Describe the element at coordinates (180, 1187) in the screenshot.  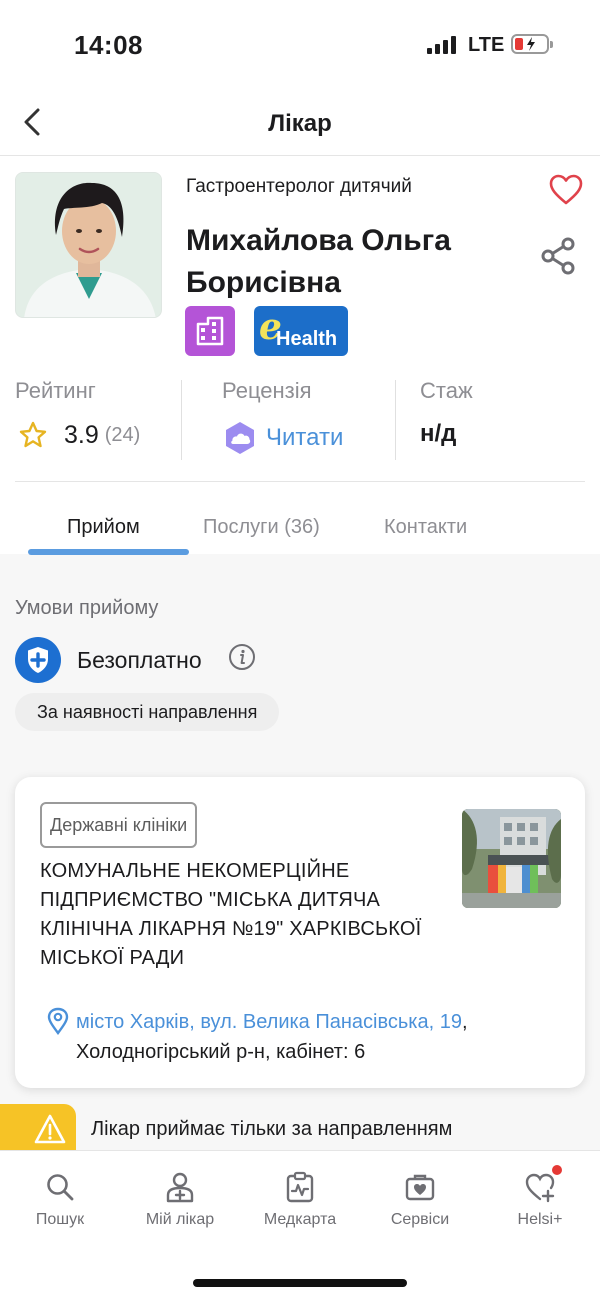
I see `doctor-icon` at that location.